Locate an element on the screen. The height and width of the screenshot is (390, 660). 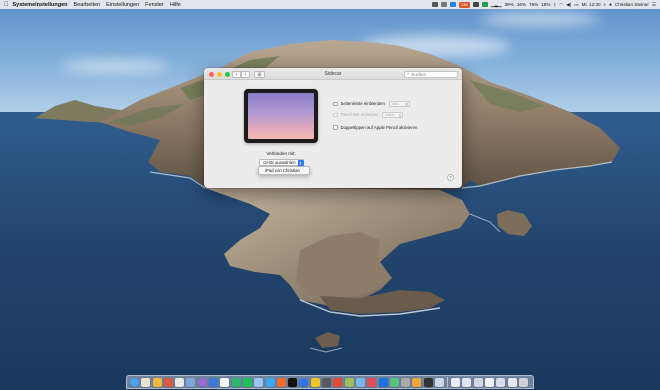
connect-label: Verbinden mit: is located at coordinates (281, 153).